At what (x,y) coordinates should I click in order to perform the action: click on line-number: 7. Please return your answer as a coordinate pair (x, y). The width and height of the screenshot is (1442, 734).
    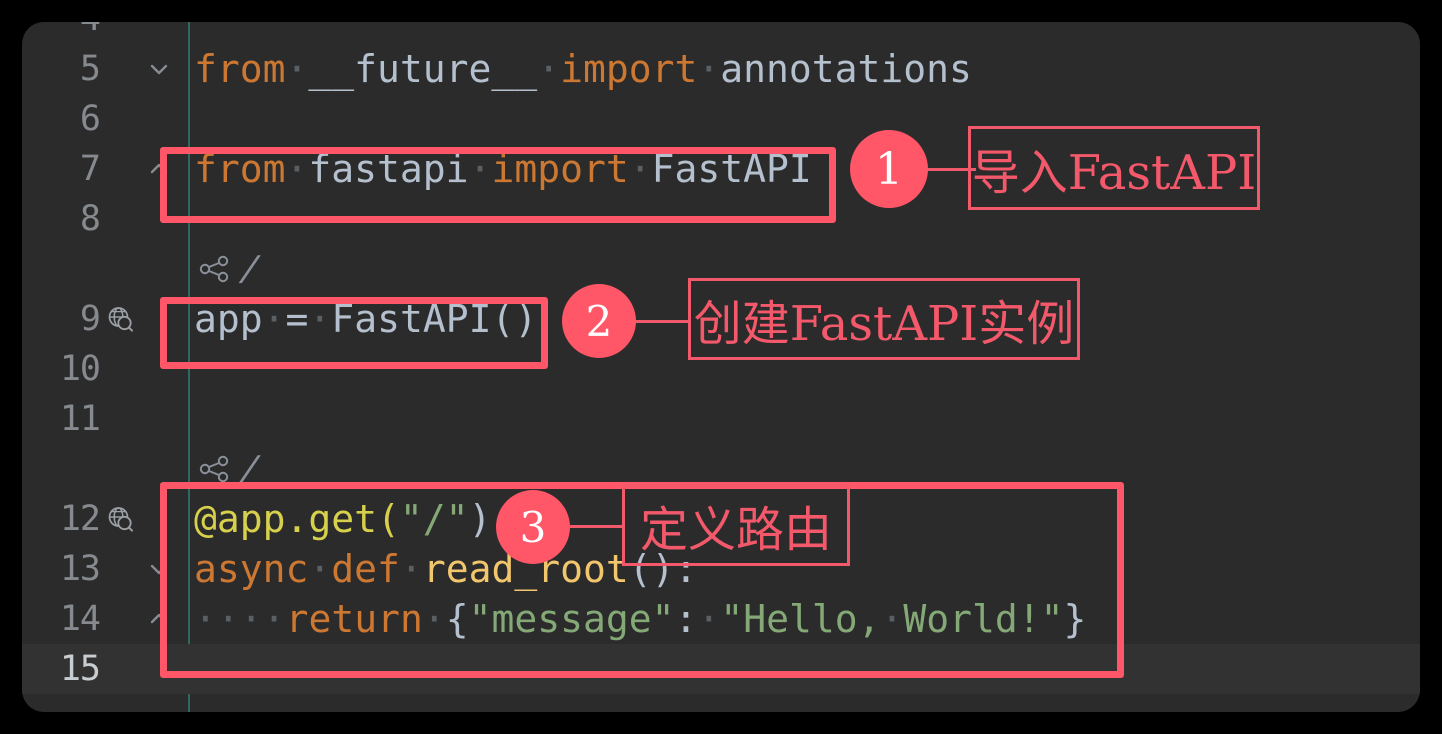
    Looking at the image, I should click on (90, 169).